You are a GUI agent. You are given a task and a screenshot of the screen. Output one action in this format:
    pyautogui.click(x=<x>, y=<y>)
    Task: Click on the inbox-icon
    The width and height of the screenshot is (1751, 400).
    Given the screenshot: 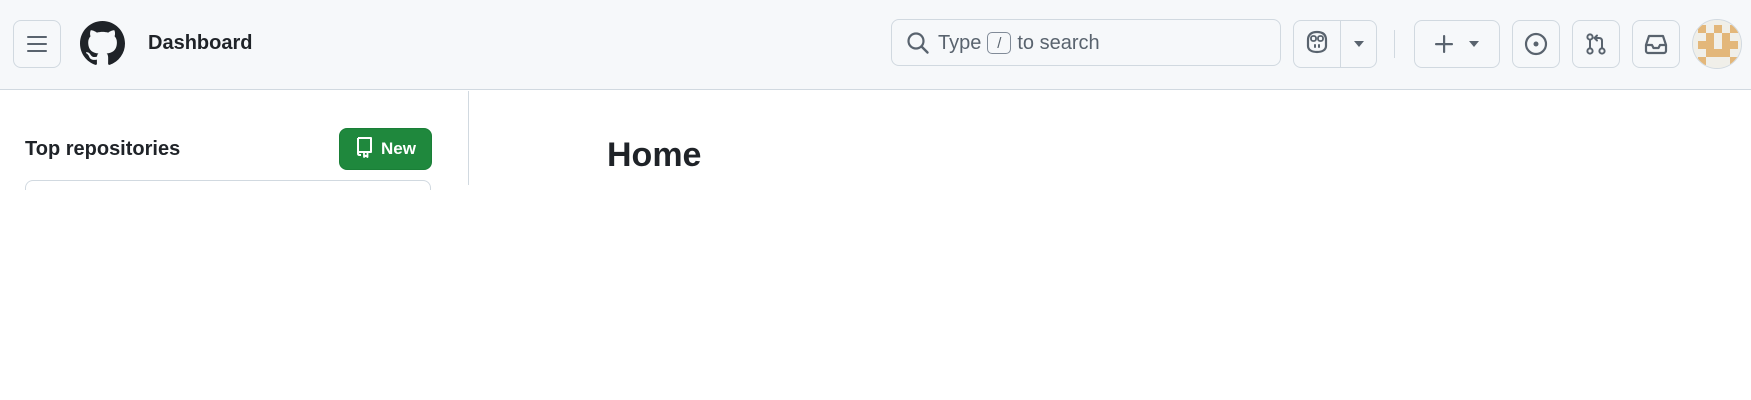 What is the action you would take?
    pyautogui.click(x=1656, y=44)
    